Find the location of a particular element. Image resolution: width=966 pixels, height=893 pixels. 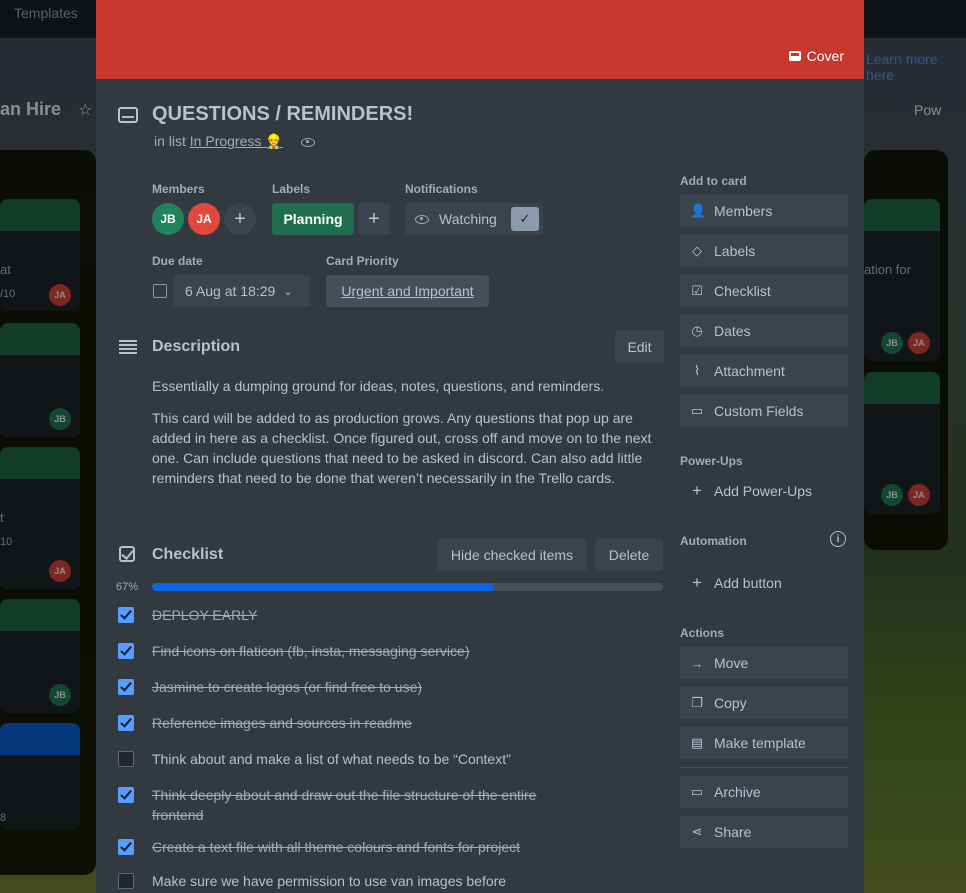

person-icon: 👤 is located at coordinates (698, 210).